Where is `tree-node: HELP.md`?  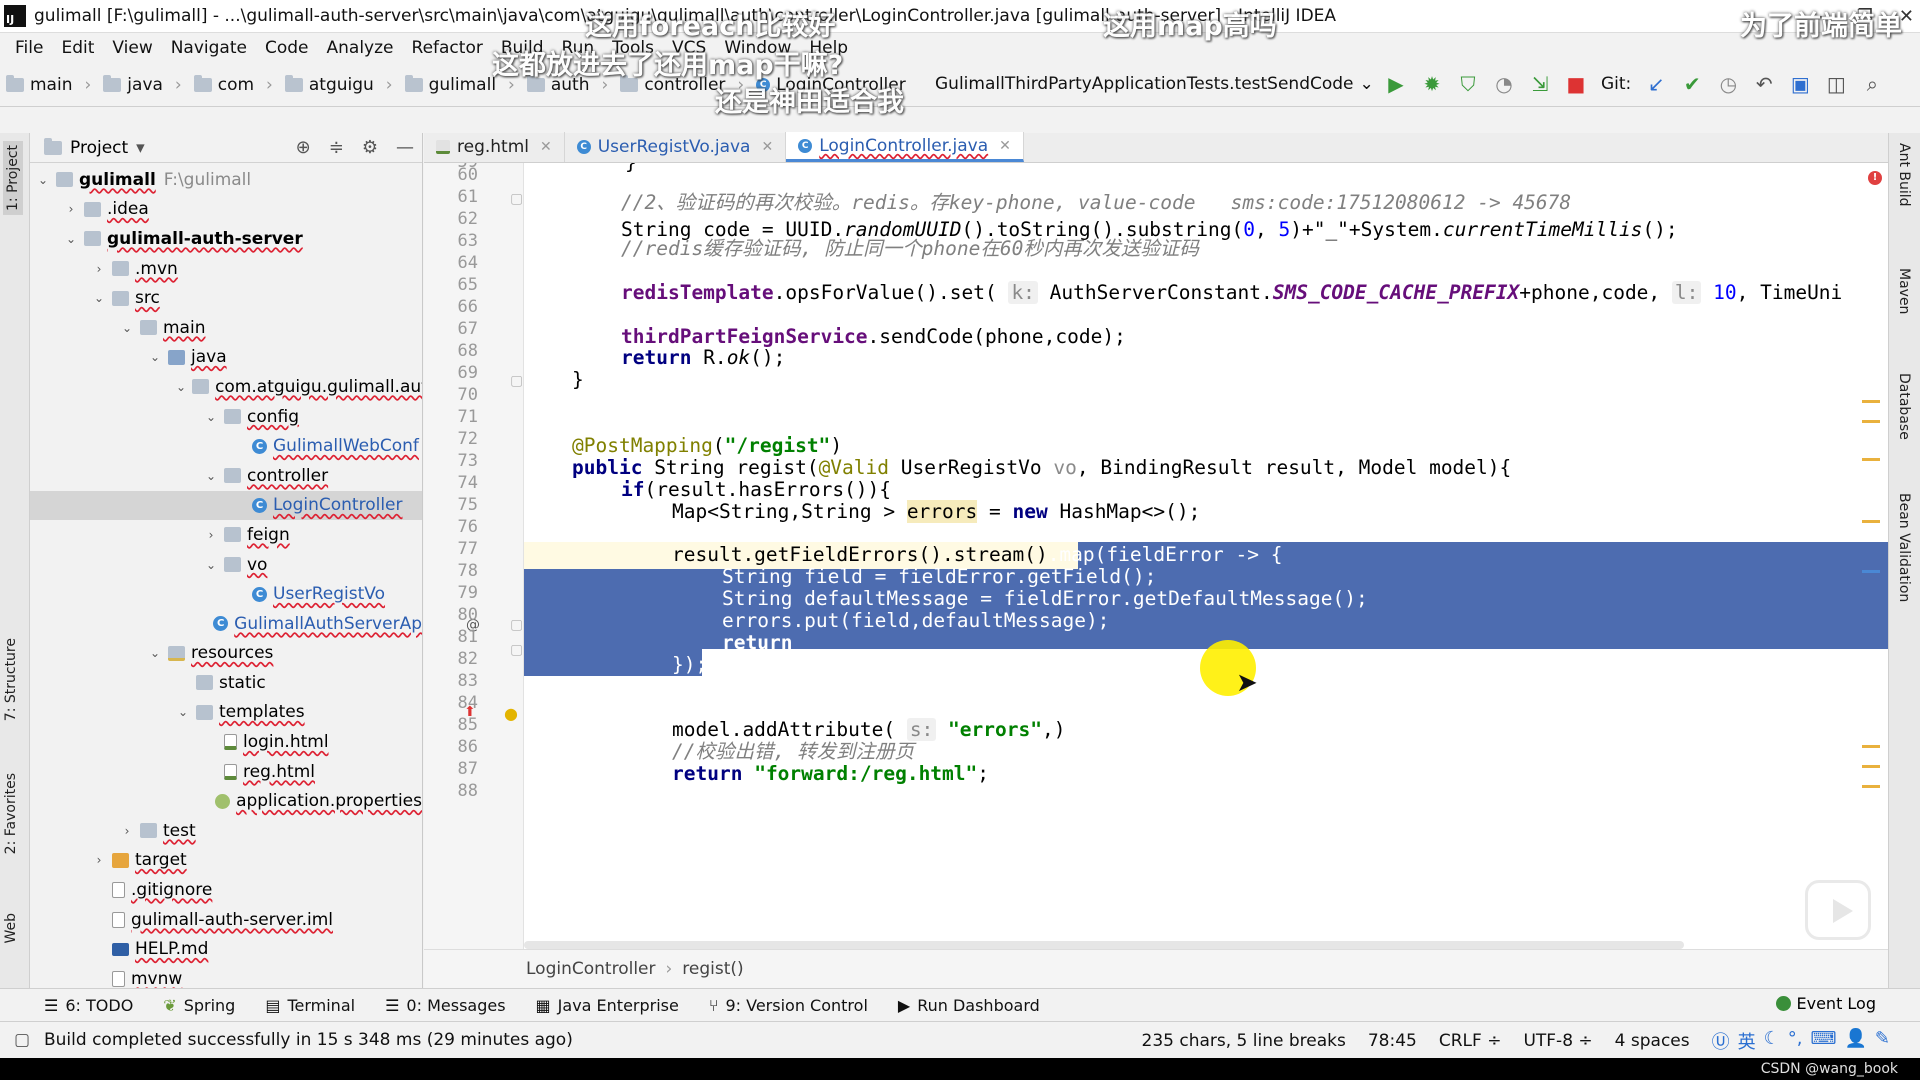
tree-node: HELP.md is located at coordinates (226, 949).